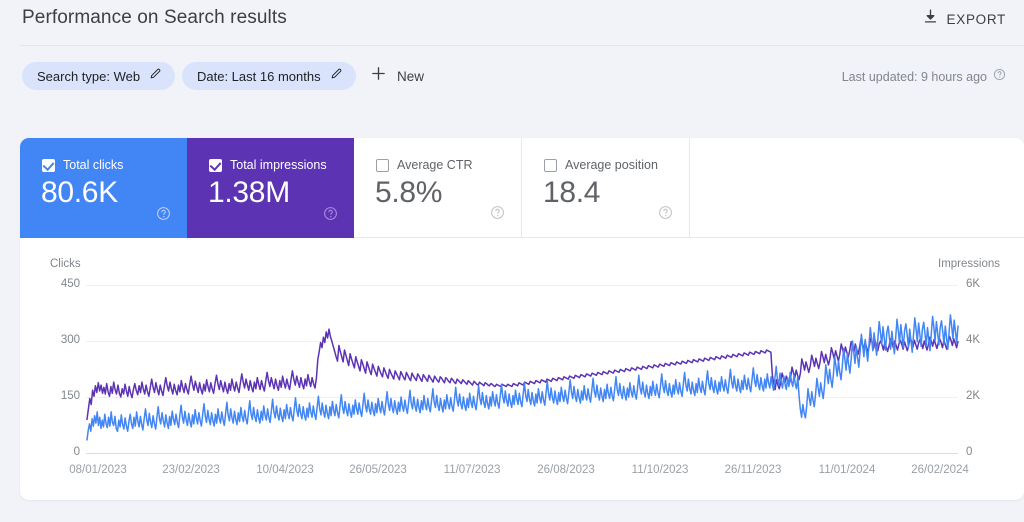 Image resolution: width=1024 pixels, height=522 pixels. What do you see at coordinates (79, 192) in the screenshot?
I see `metric-card-total-clicks-value: 80.6K` at bounding box center [79, 192].